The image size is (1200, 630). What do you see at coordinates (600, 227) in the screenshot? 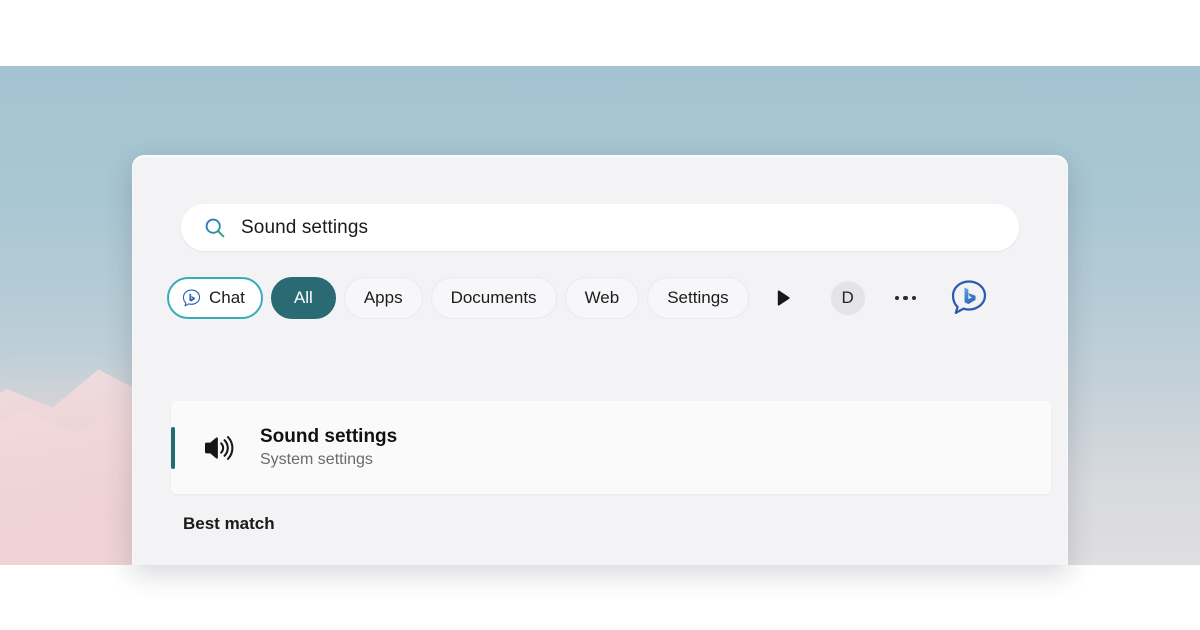
I see `search-input: Sound settings` at bounding box center [600, 227].